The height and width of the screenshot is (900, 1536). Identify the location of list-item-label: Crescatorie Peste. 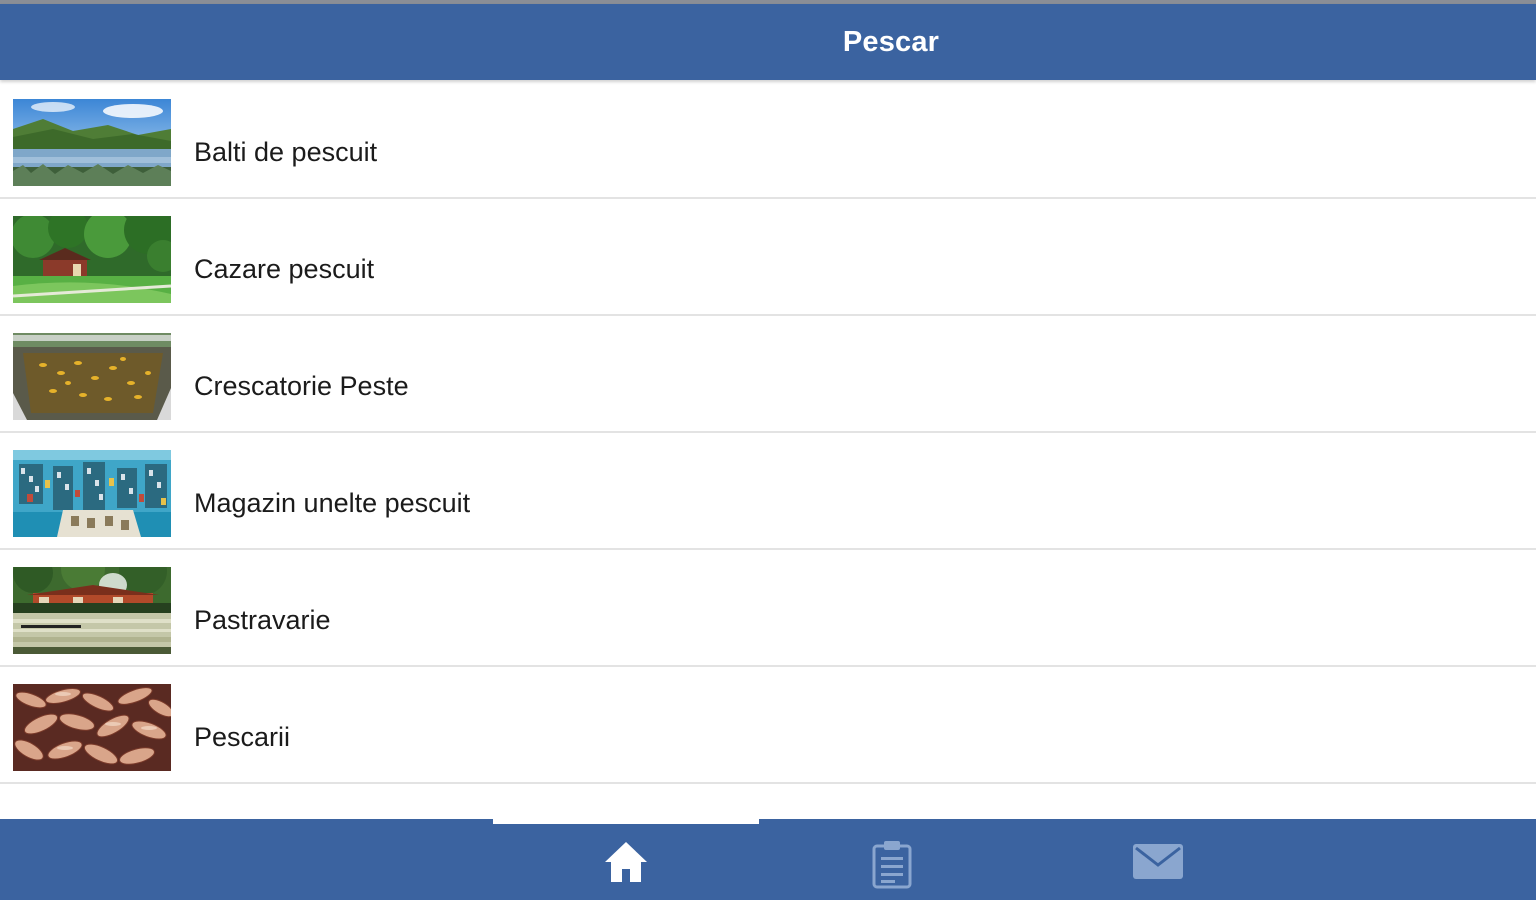
(301, 386).